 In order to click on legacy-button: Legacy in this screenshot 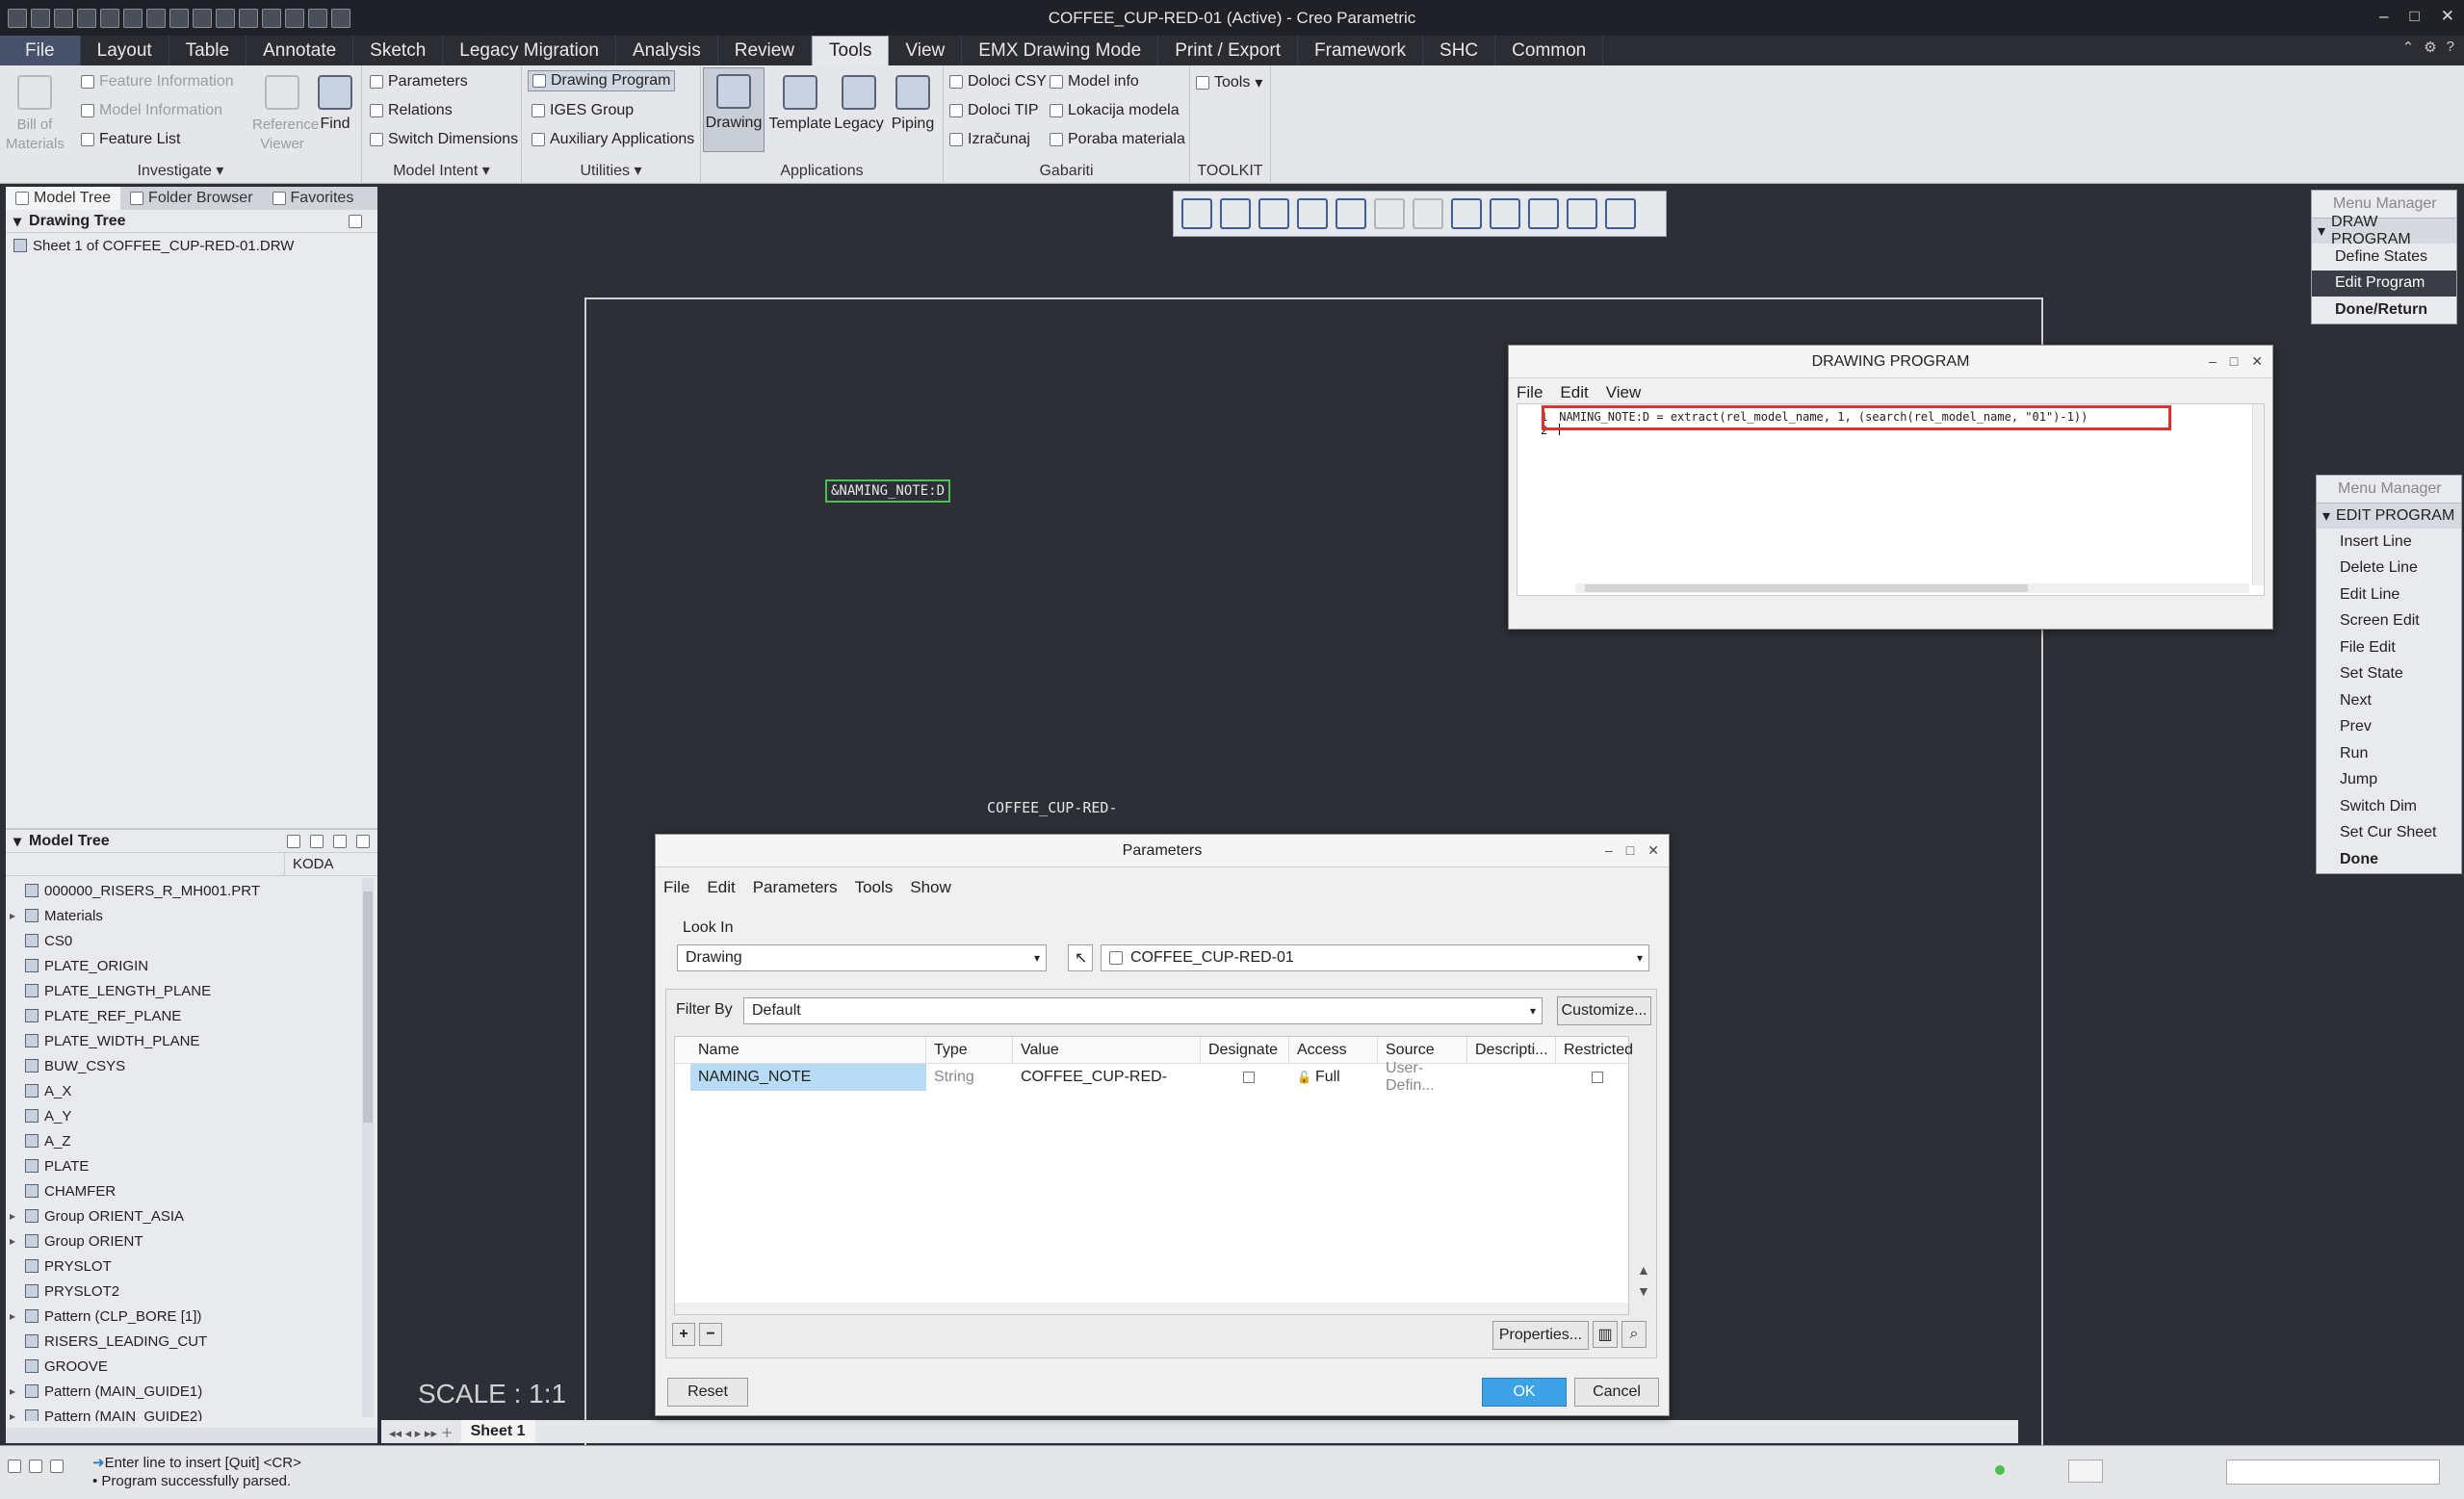, I will do `click(859, 101)`.